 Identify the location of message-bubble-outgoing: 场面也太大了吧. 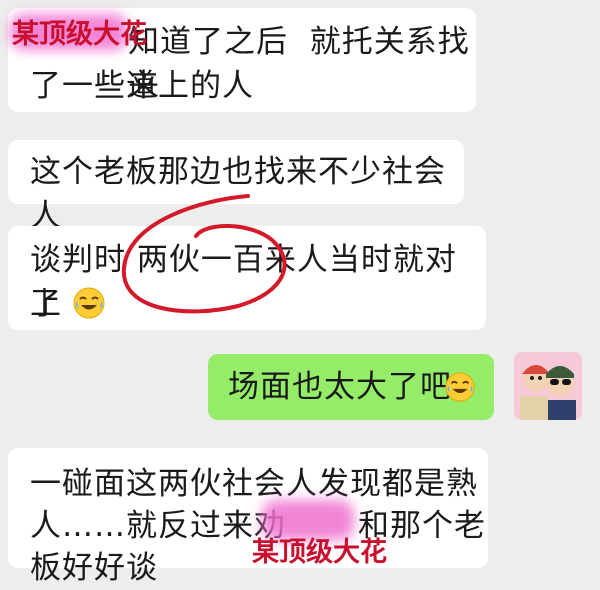
(351, 387).